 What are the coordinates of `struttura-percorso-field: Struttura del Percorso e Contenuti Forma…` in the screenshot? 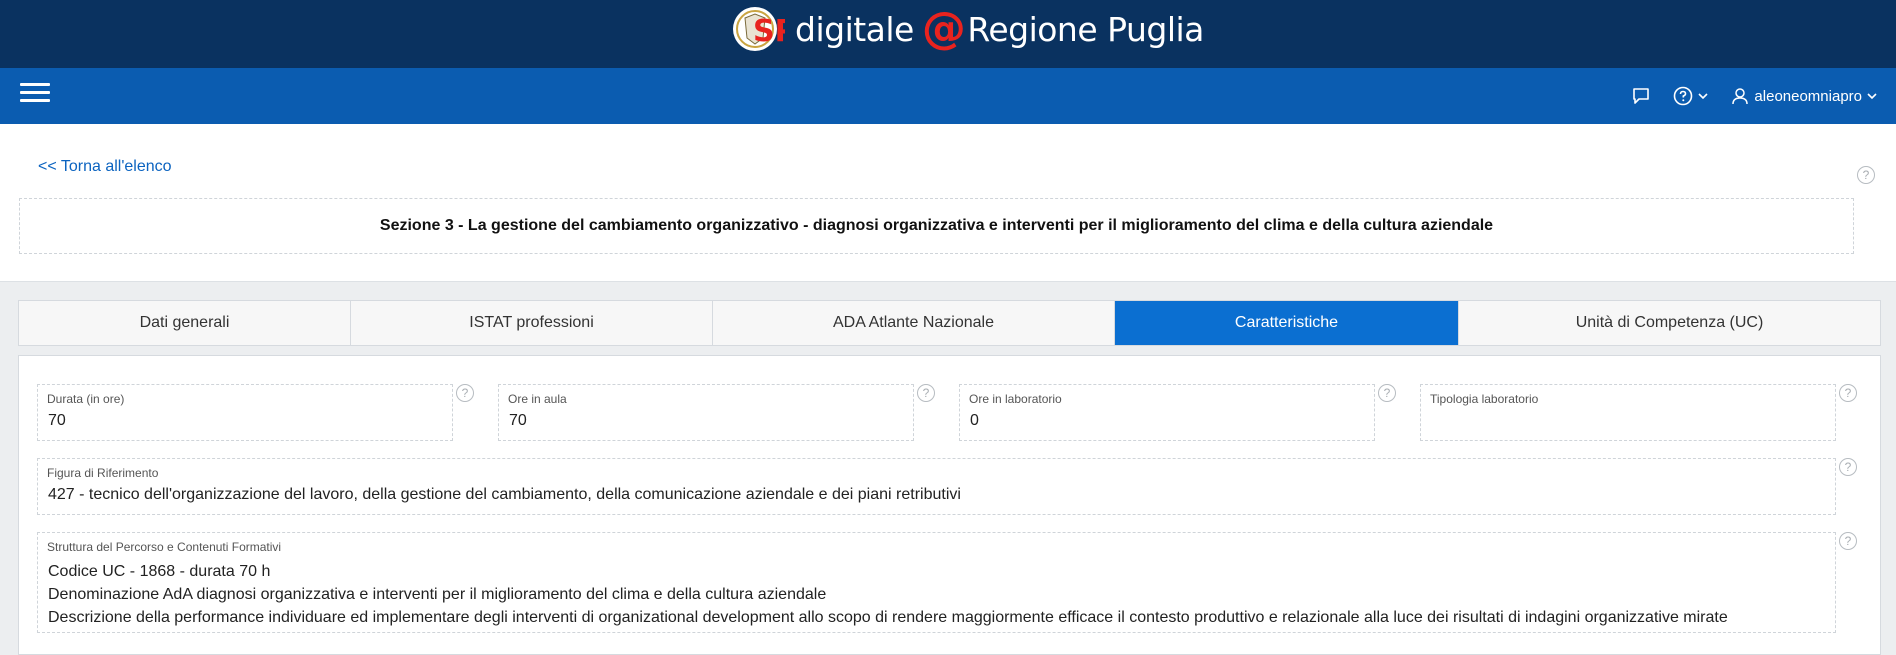 It's located at (936, 582).